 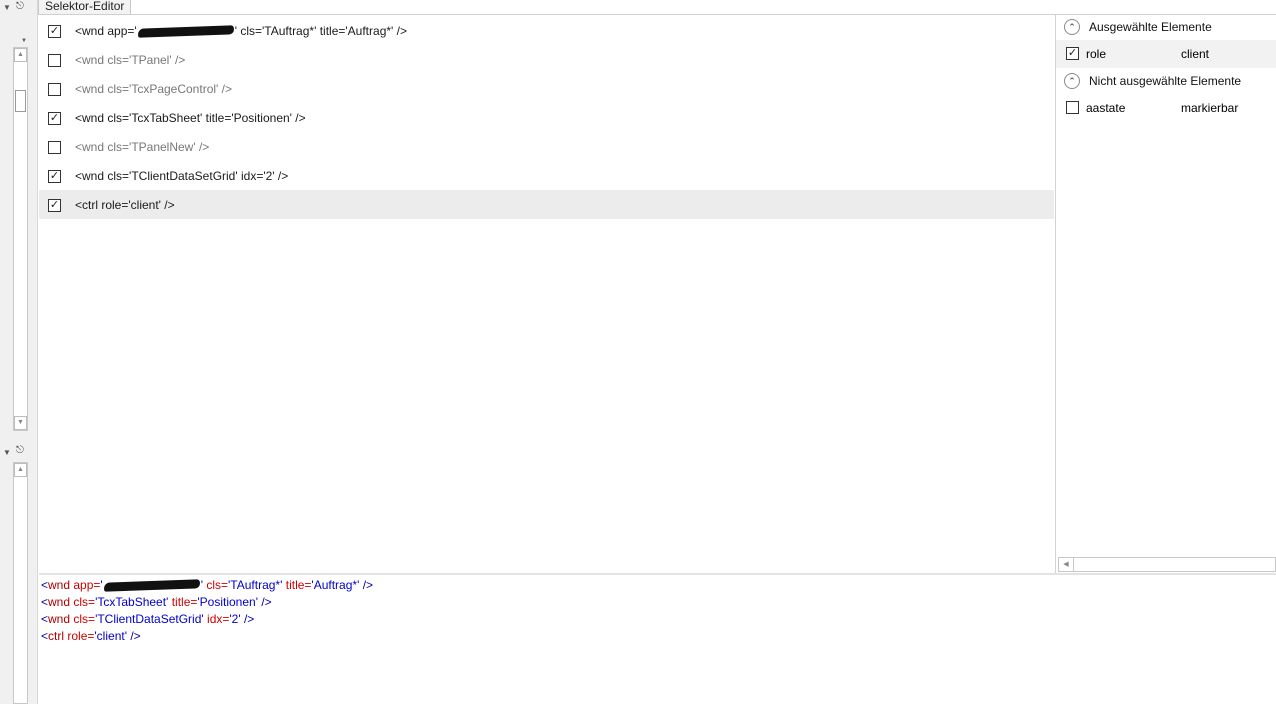 What do you see at coordinates (110, 636) in the screenshot?
I see `code-token: 'client'` at bounding box center [110, 636].